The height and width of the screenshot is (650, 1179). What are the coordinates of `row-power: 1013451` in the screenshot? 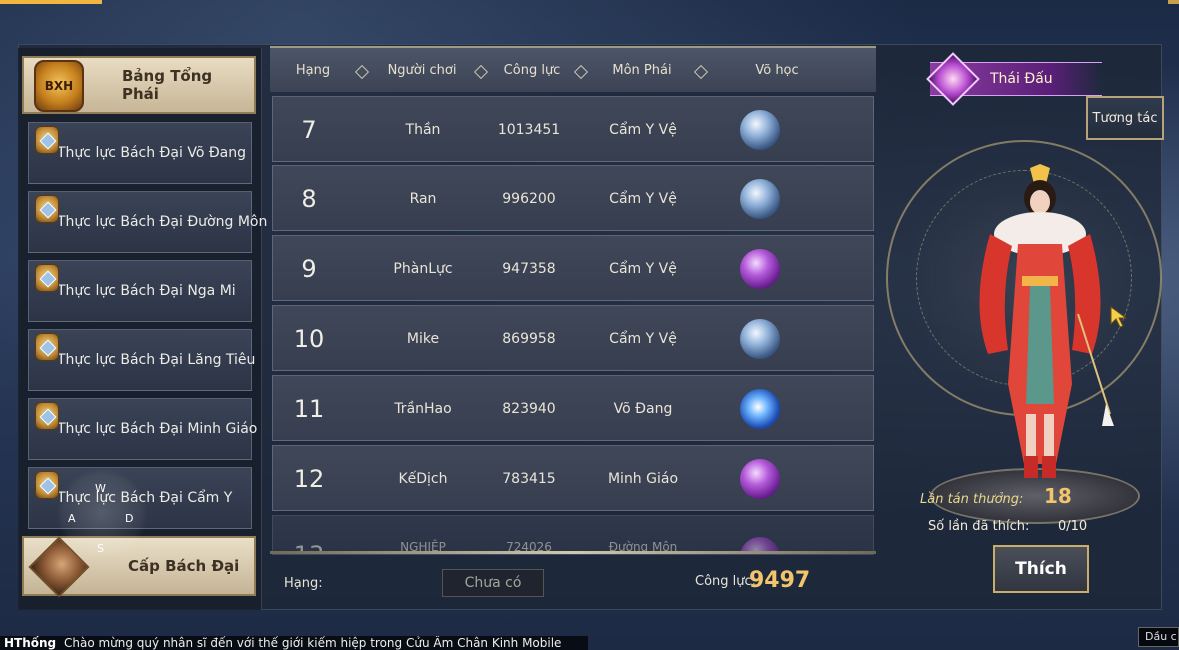 It's located at (529, 130).